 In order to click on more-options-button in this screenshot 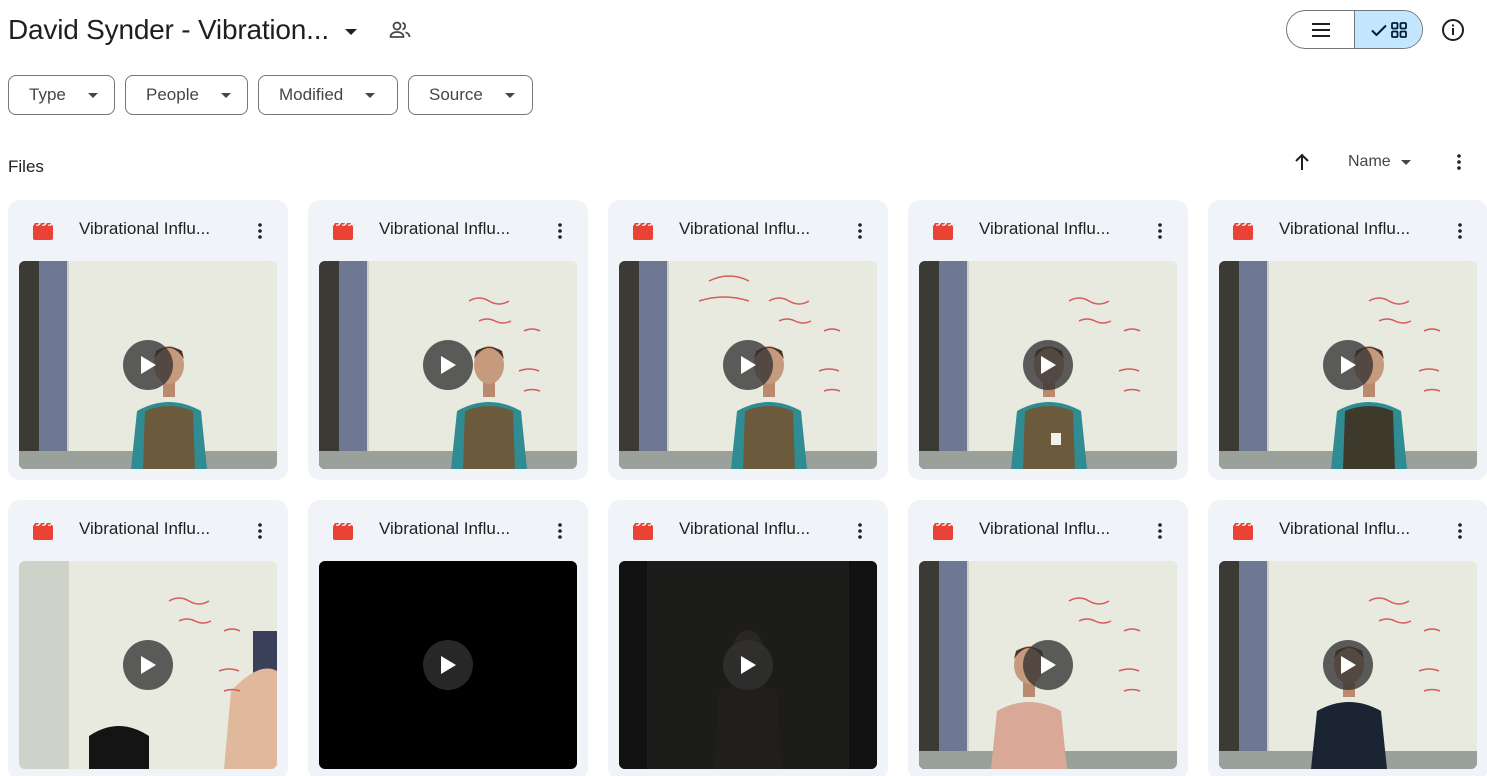, I will do `click(1459, 162)`.